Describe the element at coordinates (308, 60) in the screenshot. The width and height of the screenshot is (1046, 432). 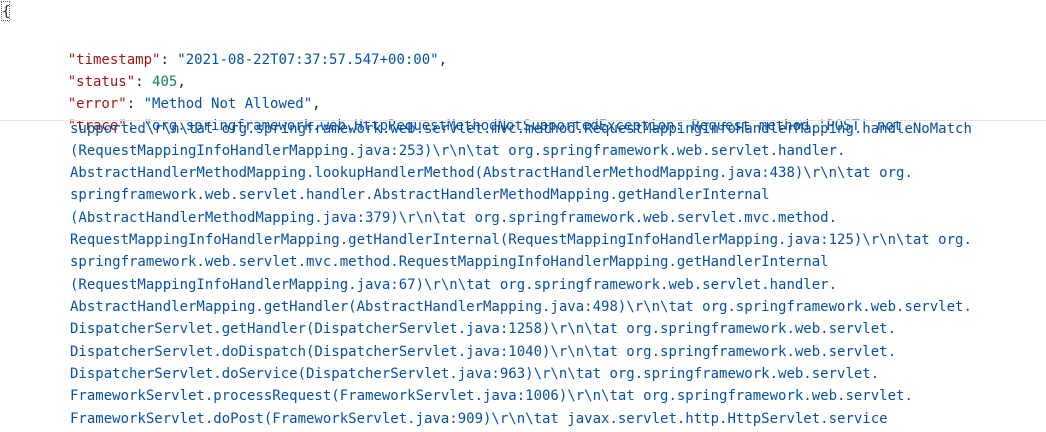
I see `timestamp-value: "2021-08-22T07:37:57.547+00:00"` at that location.